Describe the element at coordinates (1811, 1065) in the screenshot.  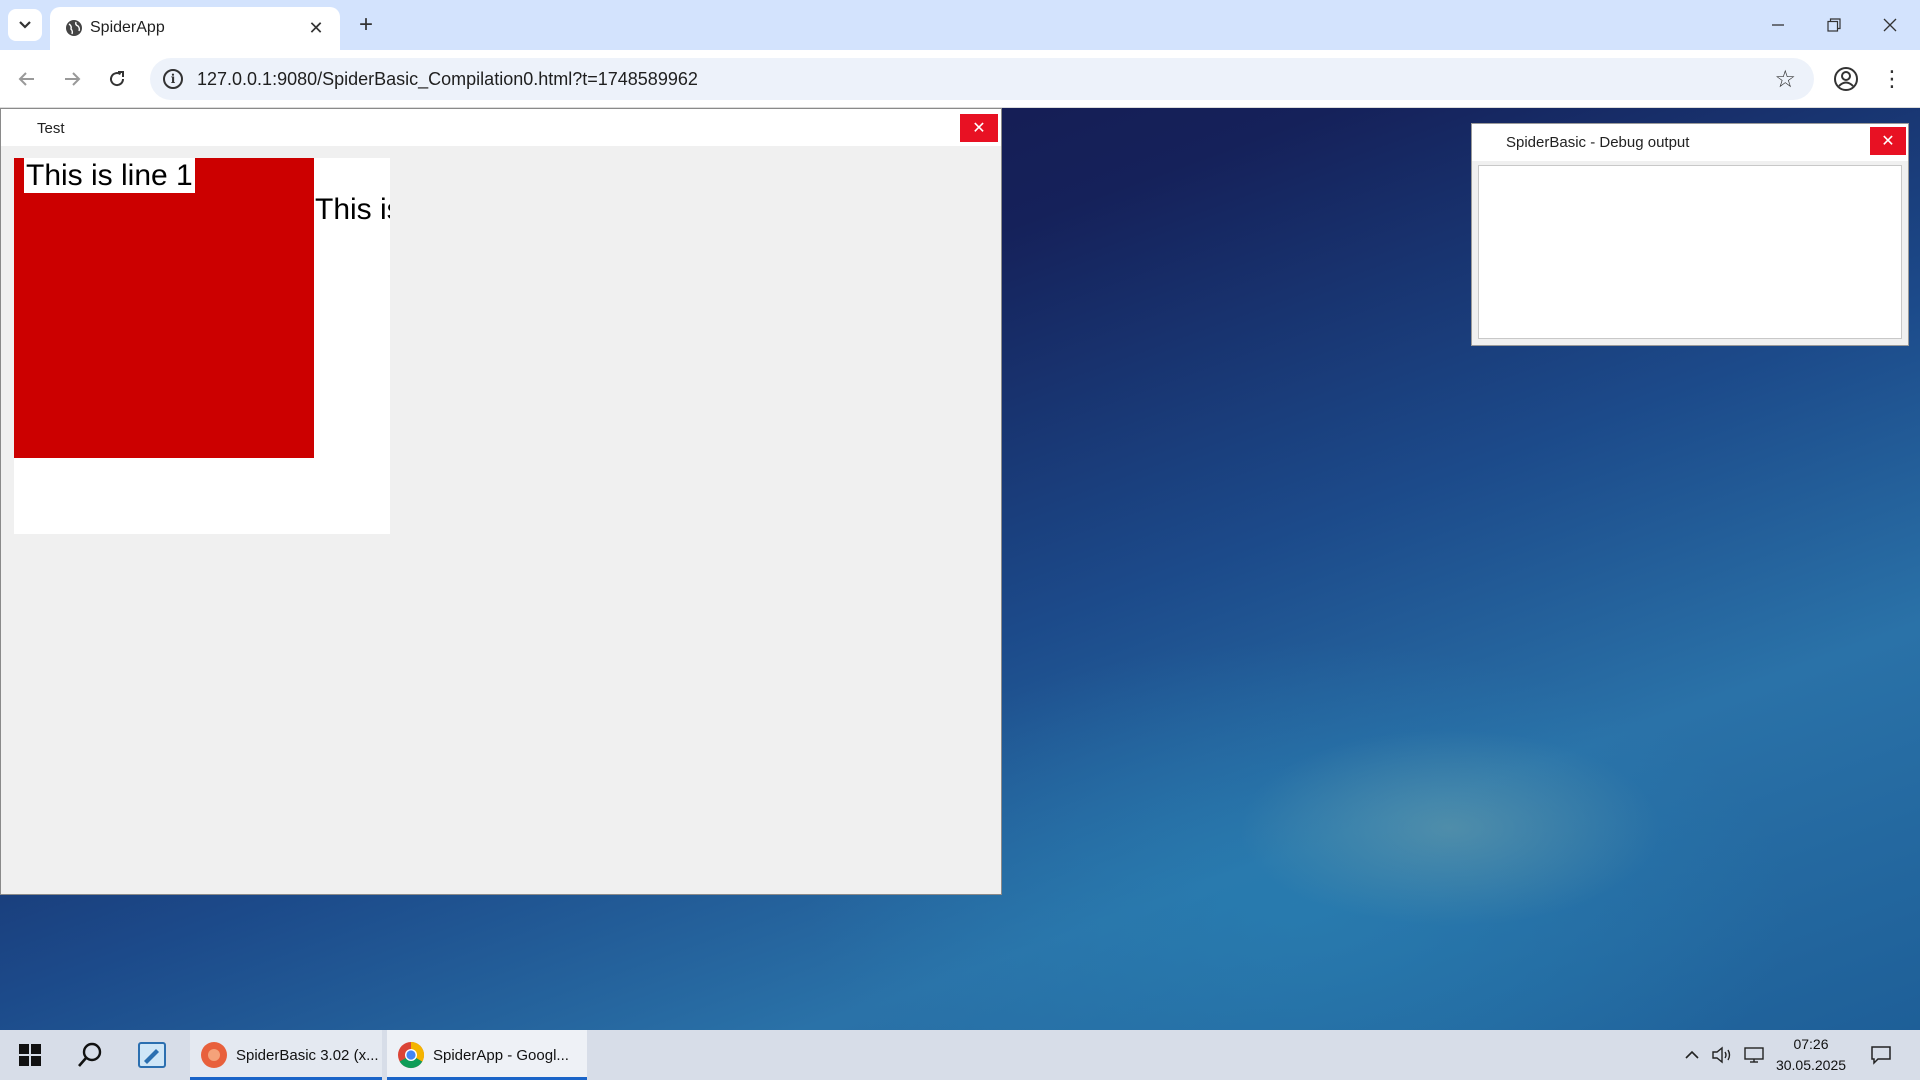
I see `clock-date: 30.05.2025` at that location.